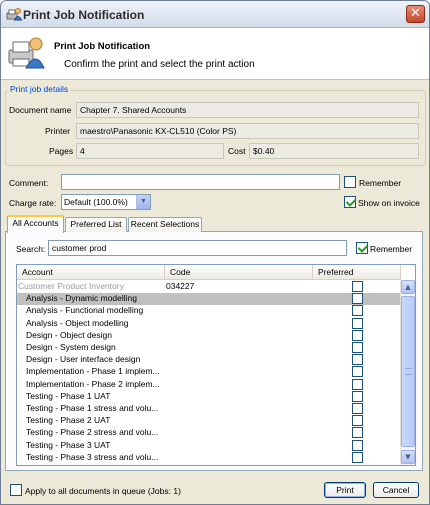  Describe the element at coordinates (39, 89) in the screenshot. I see `print-job-details-legend: Print job details` at that location.